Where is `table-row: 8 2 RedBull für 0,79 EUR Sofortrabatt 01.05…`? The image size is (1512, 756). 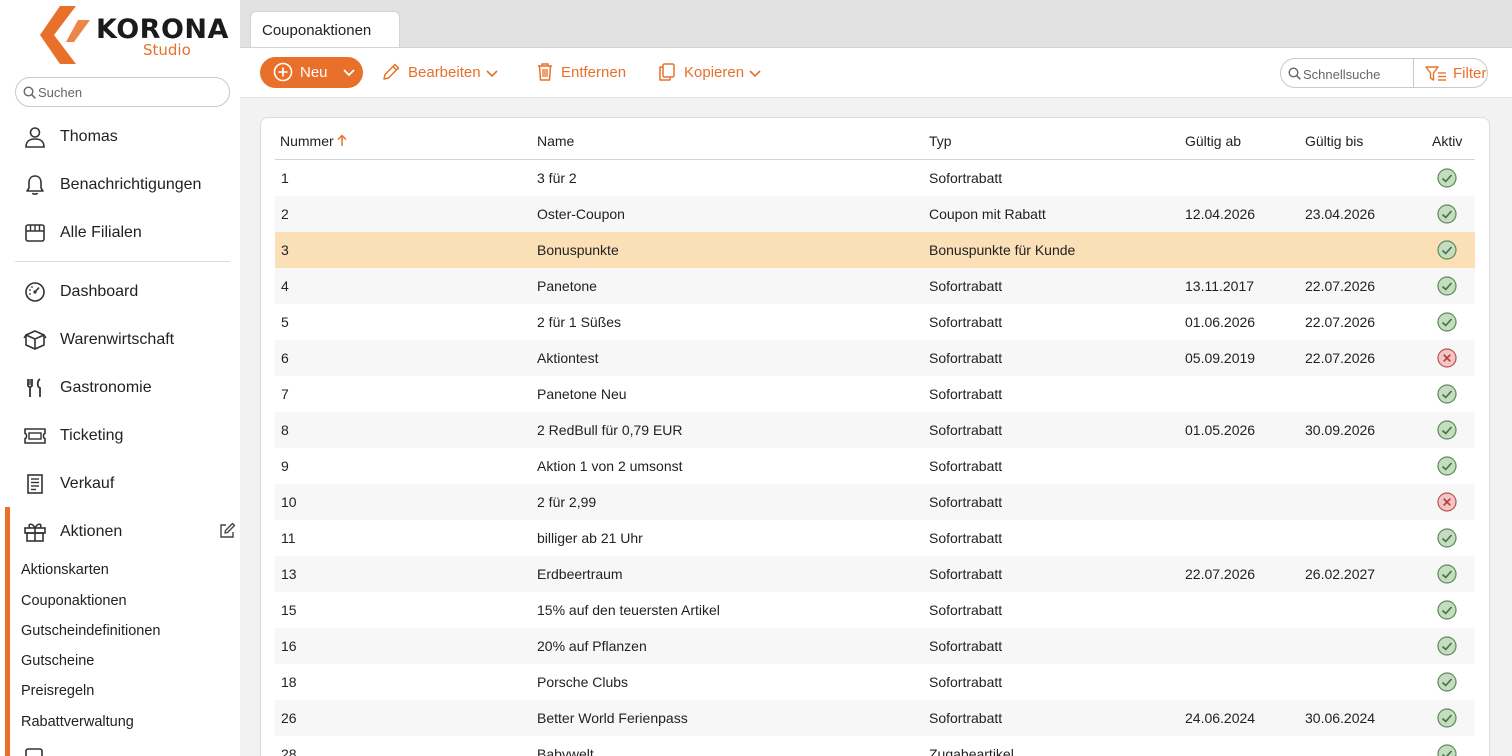 table-row: 8 2 RedBull für 0,79 EUR Sofortrabatt 01.05… is located at coordinates (875, 430).